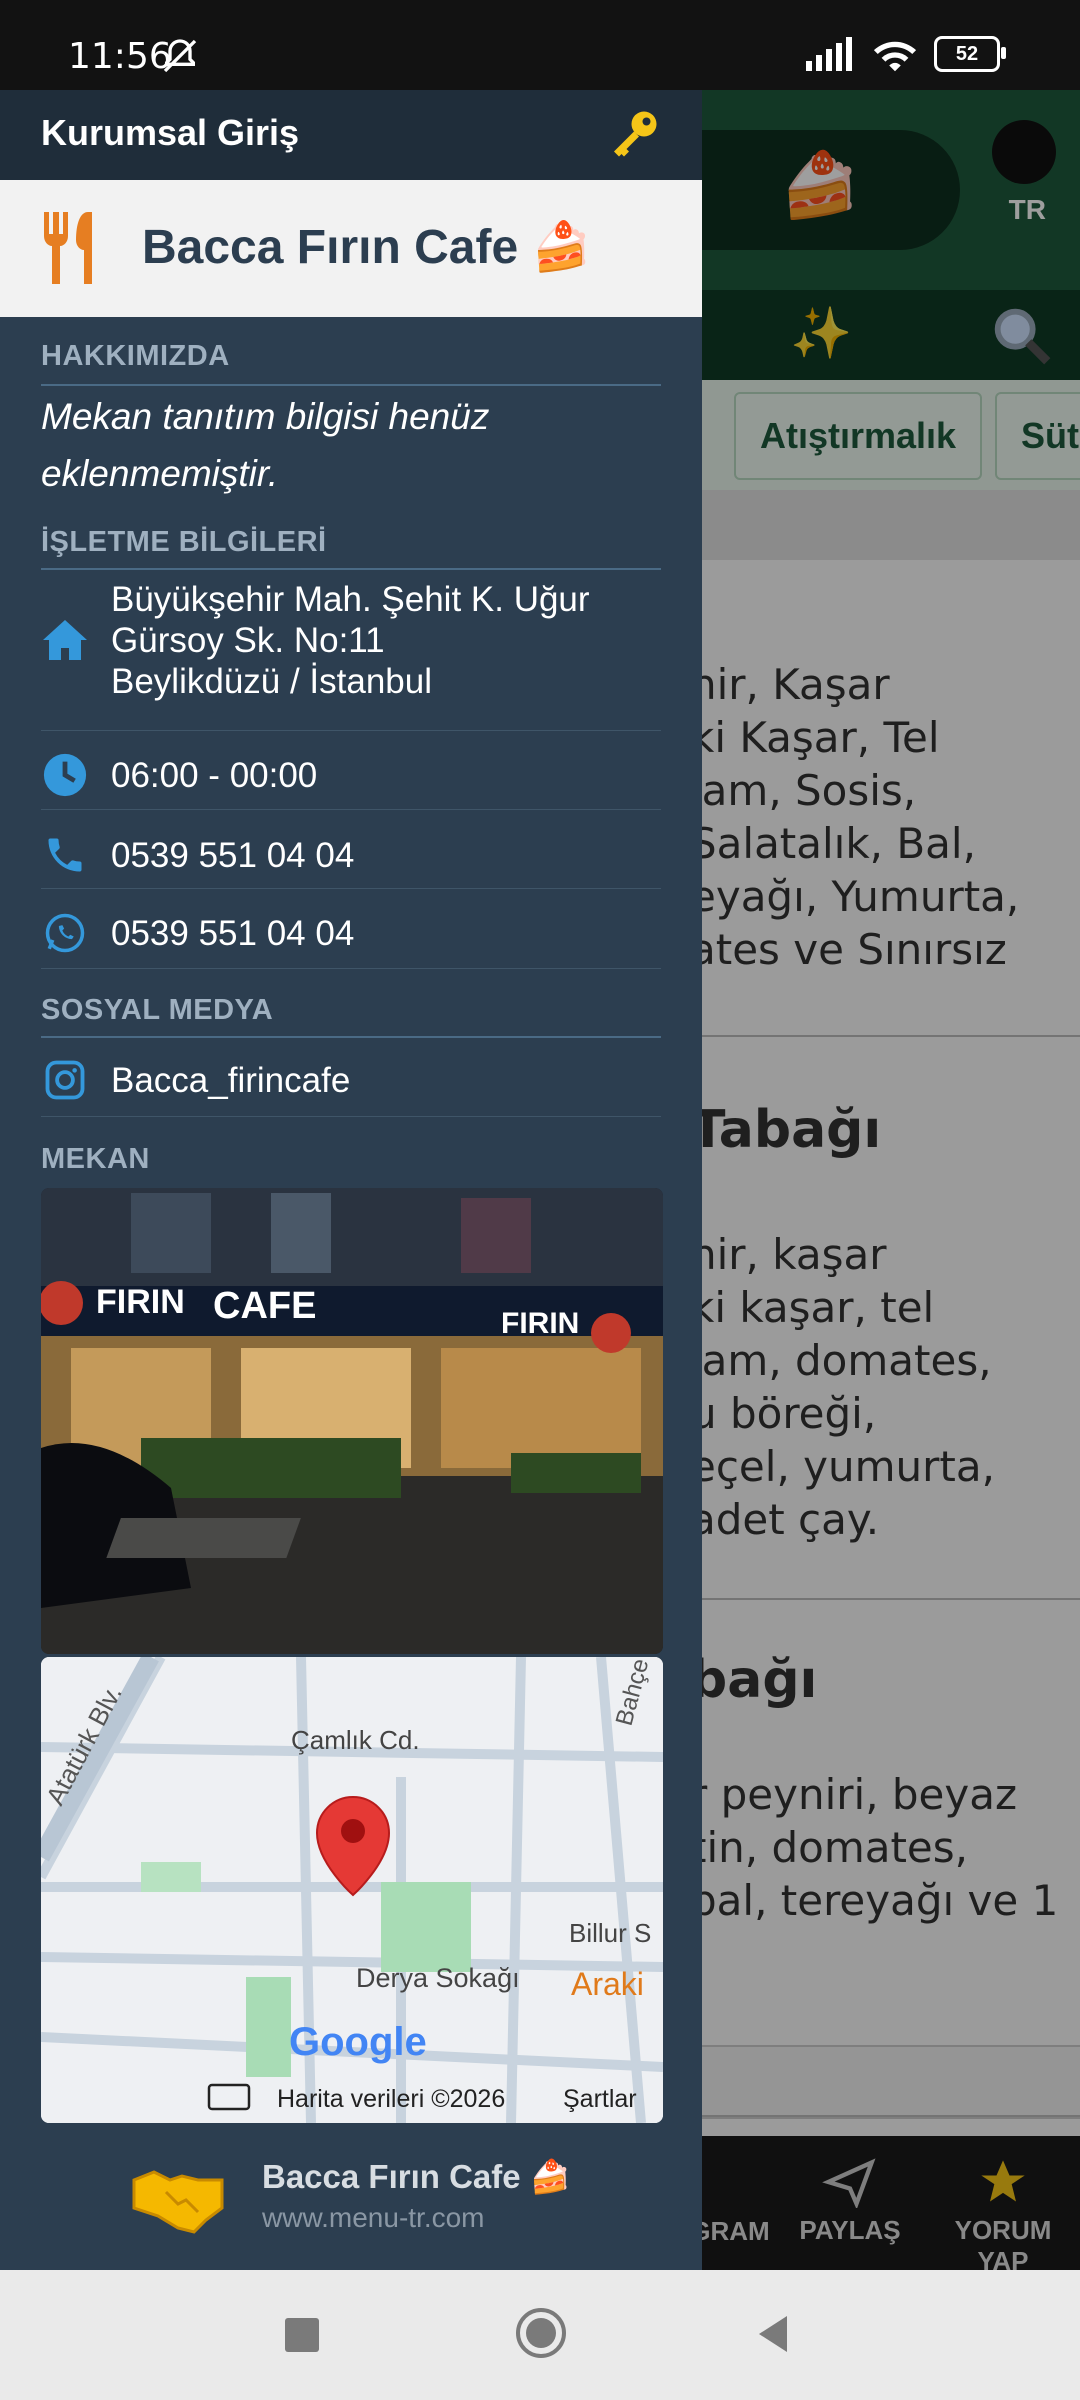 The width and height of the screenshot is (1080, 2400). I want to click on sign-firin-2: FIRIN, so click(540, 1323).